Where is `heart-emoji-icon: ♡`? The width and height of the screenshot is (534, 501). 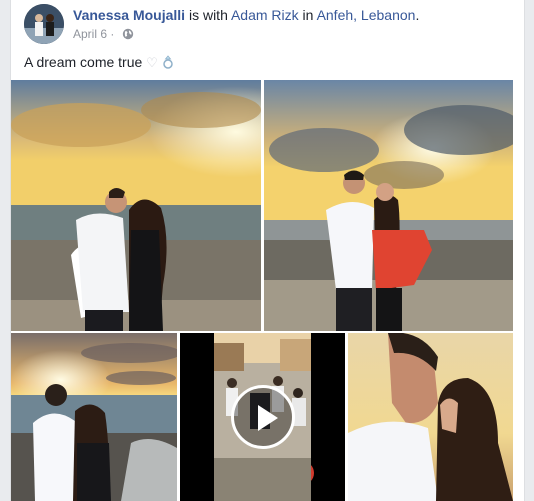 heart-emoji-icon: ♡ is located at coordinates (152, 62).